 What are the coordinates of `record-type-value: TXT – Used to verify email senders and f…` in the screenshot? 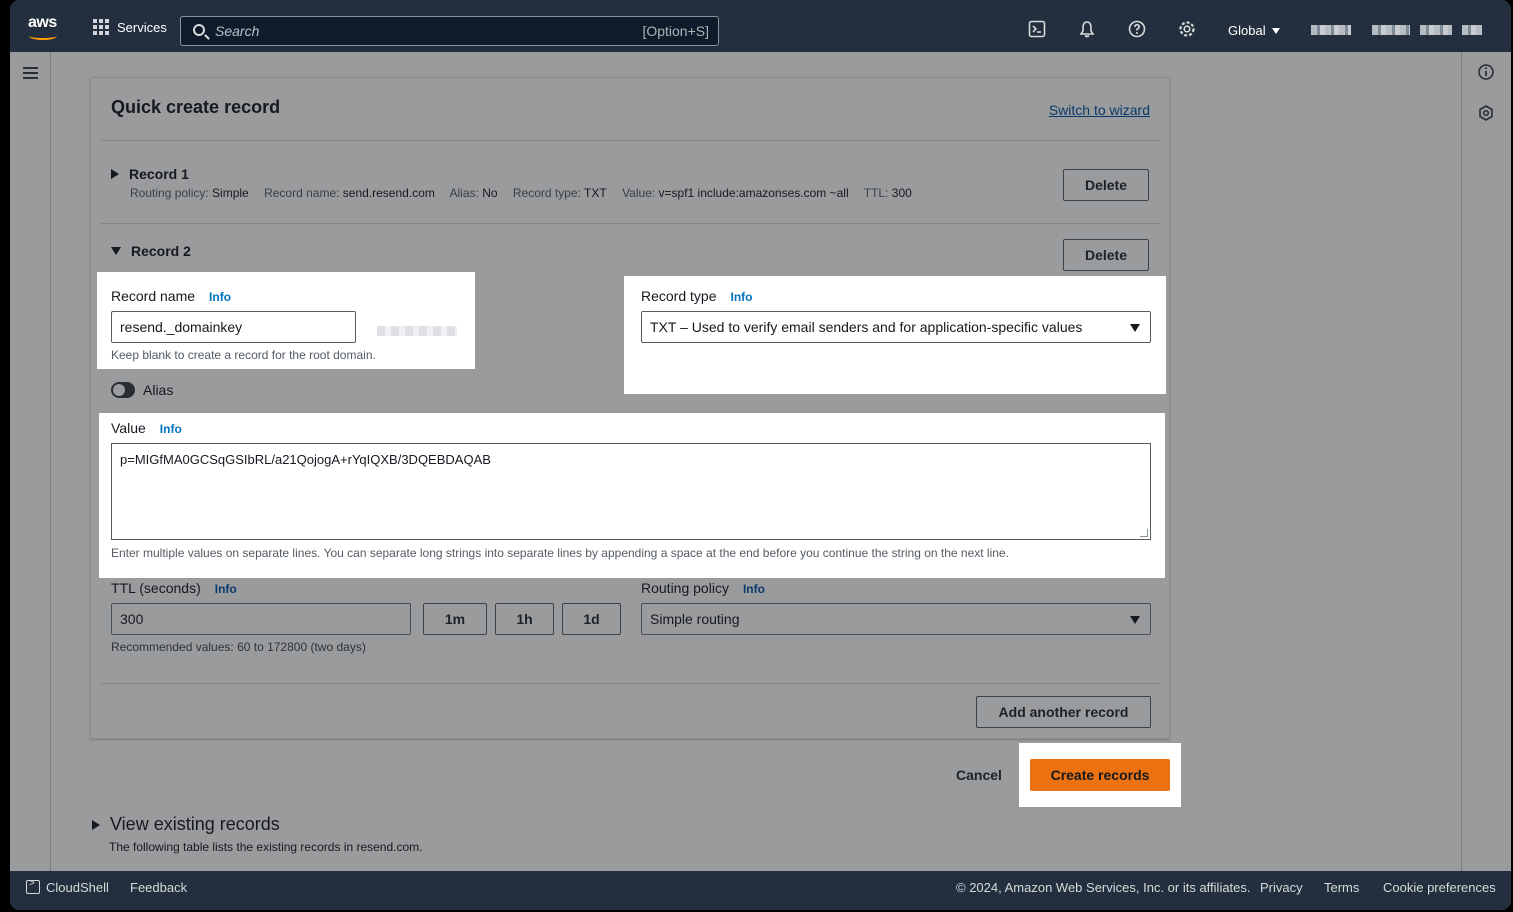 It's located at (866, 327).